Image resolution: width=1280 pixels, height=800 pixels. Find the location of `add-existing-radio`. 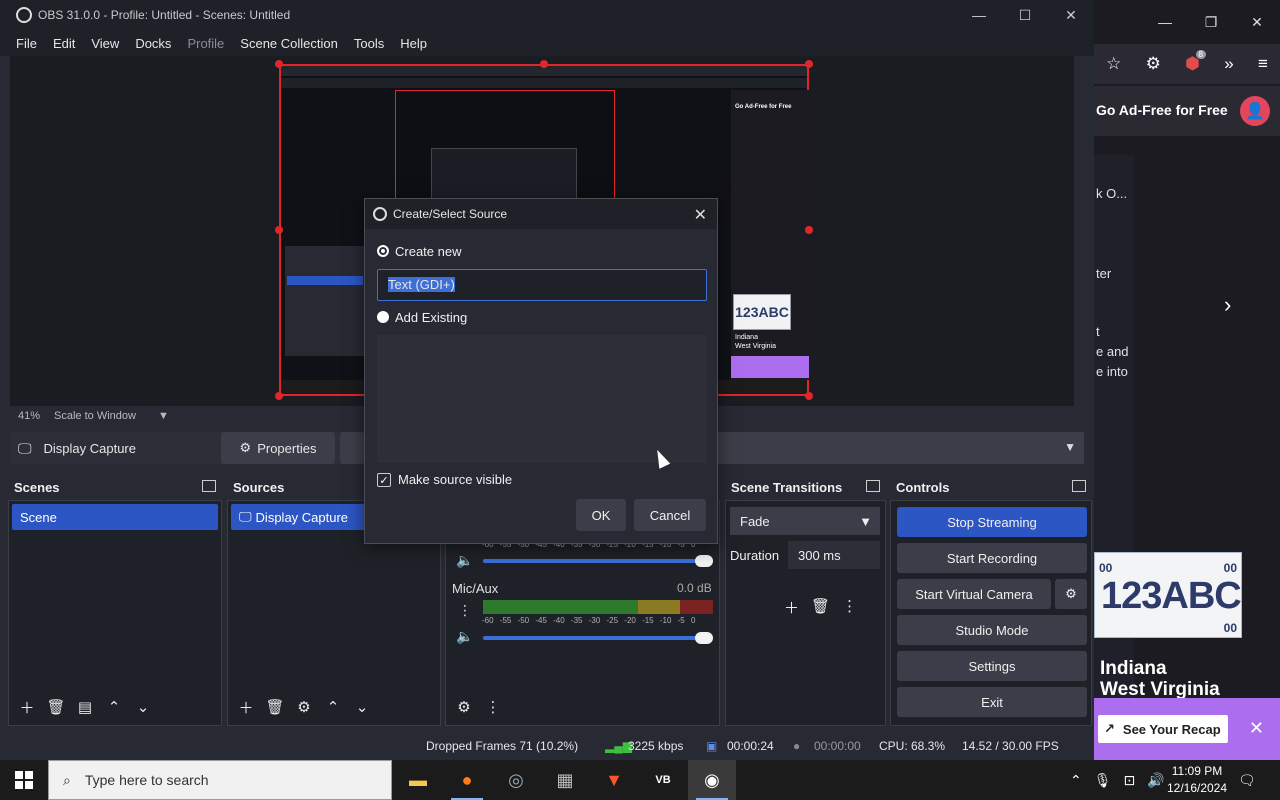

add-existing-radio is located at coordinates (383, 317).